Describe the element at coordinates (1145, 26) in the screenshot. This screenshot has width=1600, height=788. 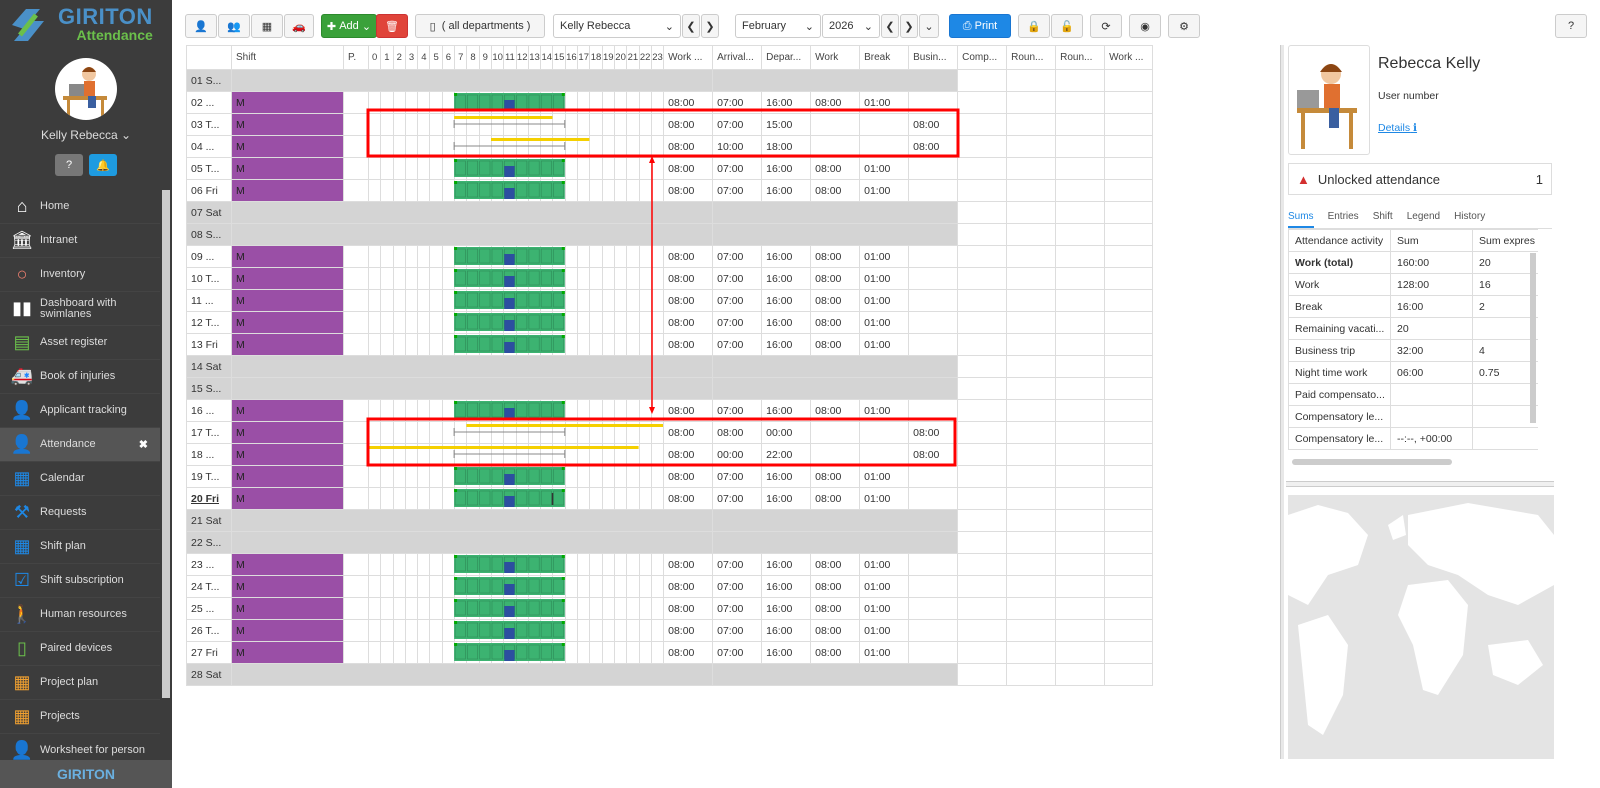
I see `view-button: ◉` at that location.